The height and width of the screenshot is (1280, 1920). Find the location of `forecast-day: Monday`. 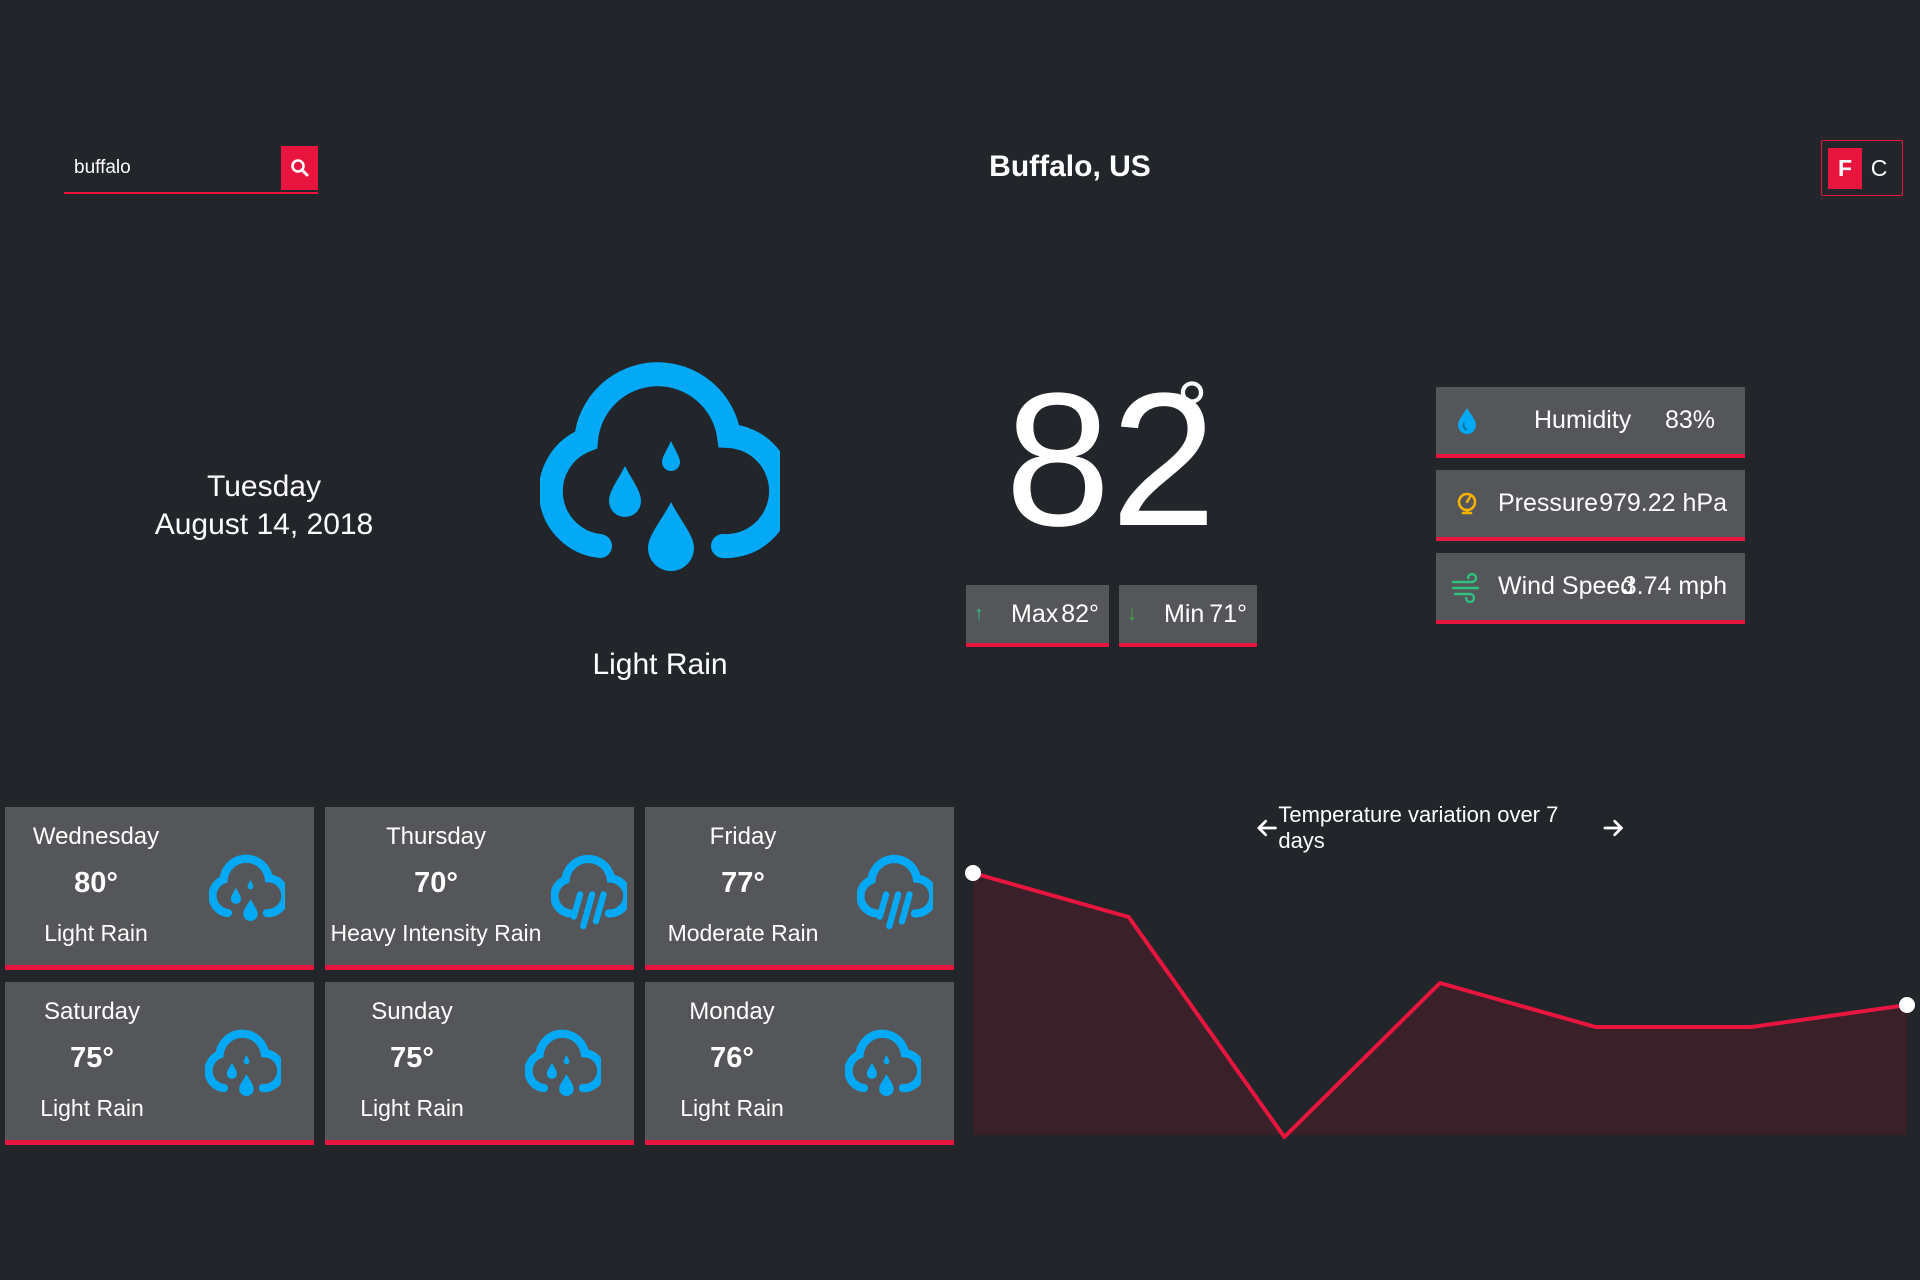

forecast-day: Monday is located at coordinates (732, 1011).